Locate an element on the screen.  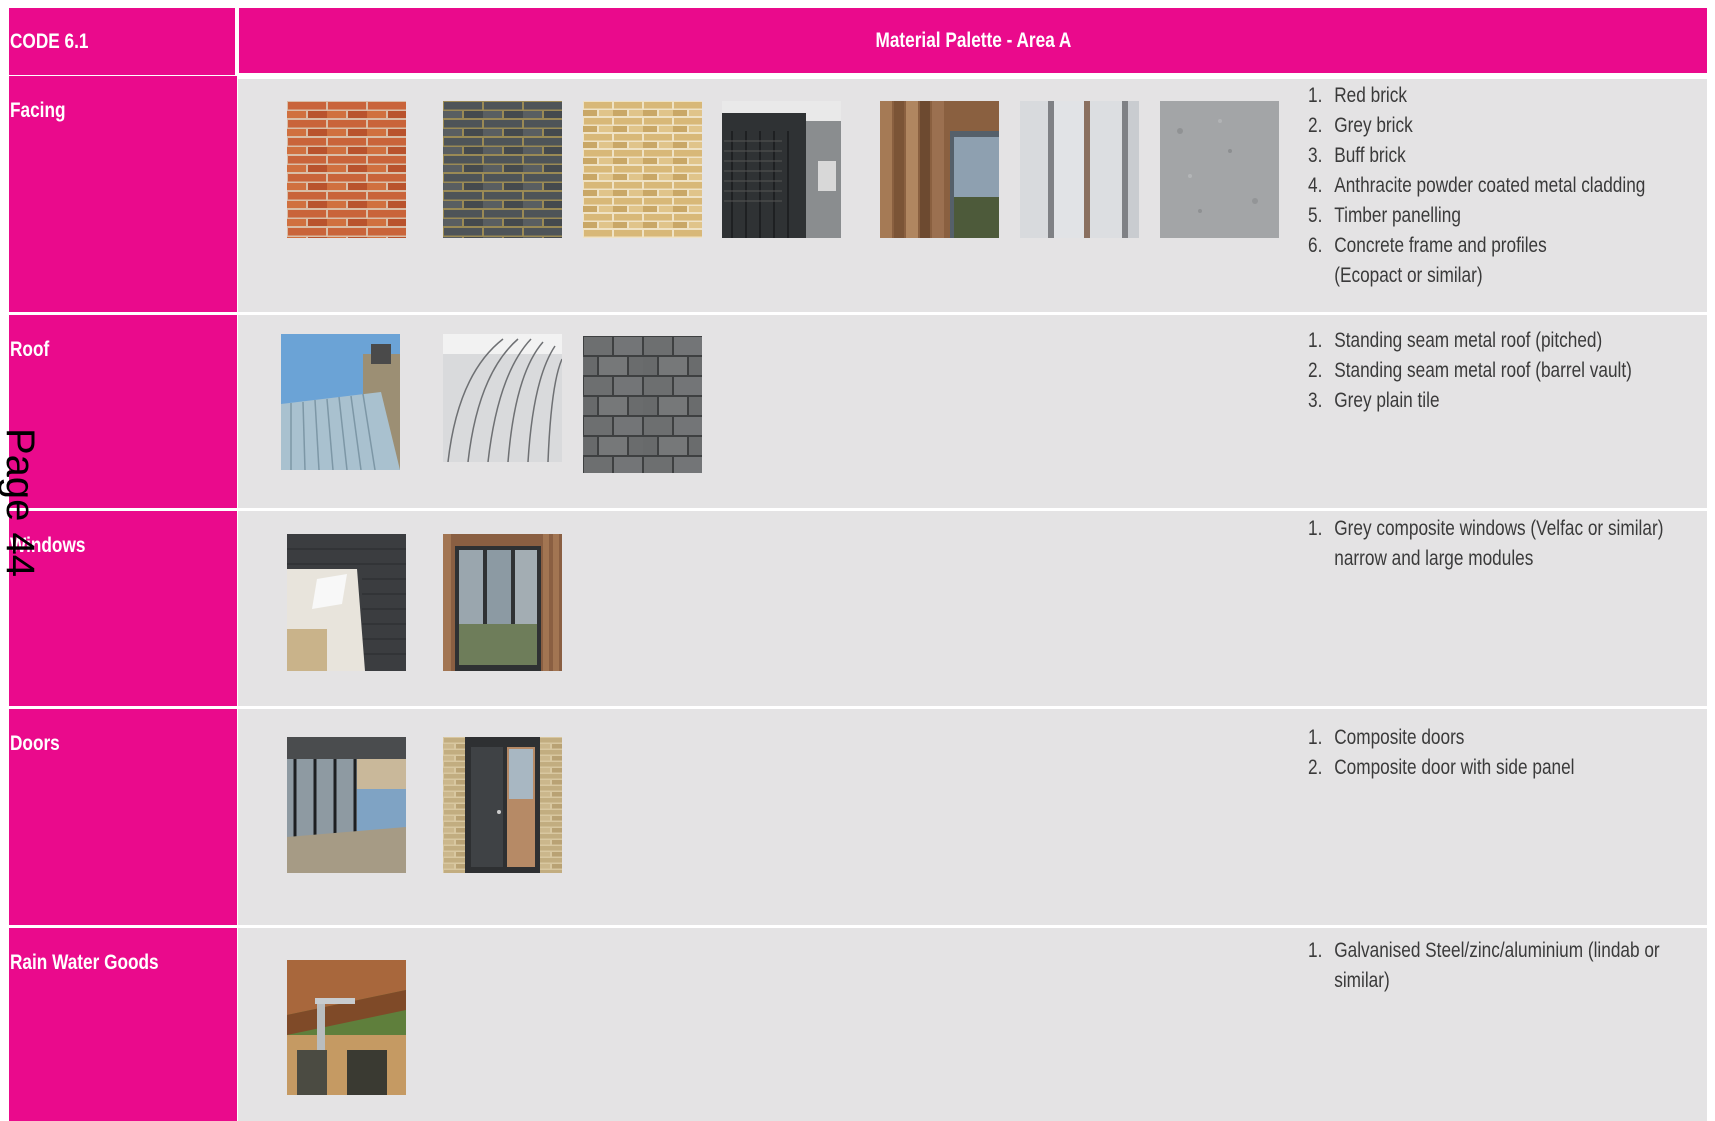
row-label-doors: Doors is located at coordinates (123, 817).